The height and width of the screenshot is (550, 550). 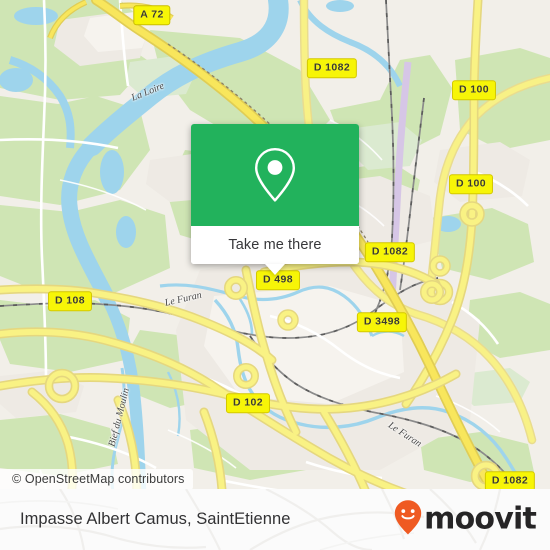 I want to click on road-shield-d102: D 102, so click(x=248, y=403).